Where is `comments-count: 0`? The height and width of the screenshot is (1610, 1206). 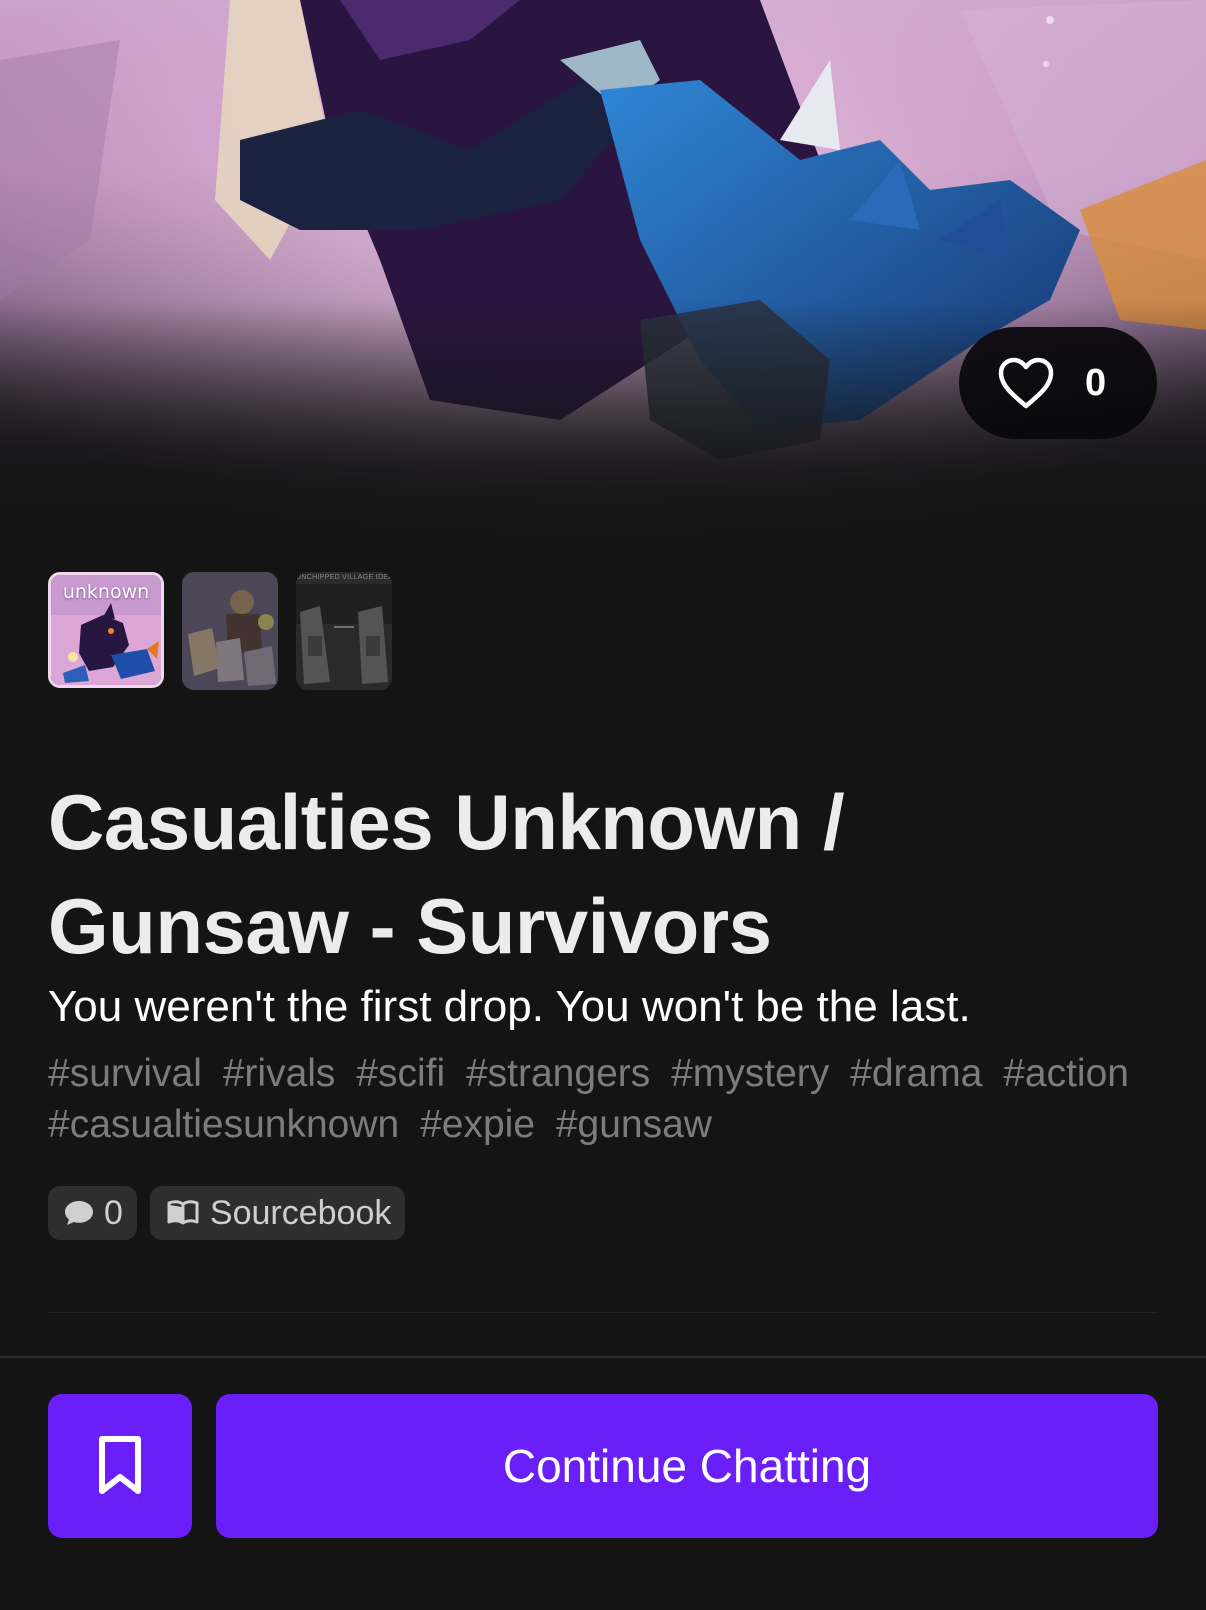 comments-count: 0 is located at coordinates (113, 1212).